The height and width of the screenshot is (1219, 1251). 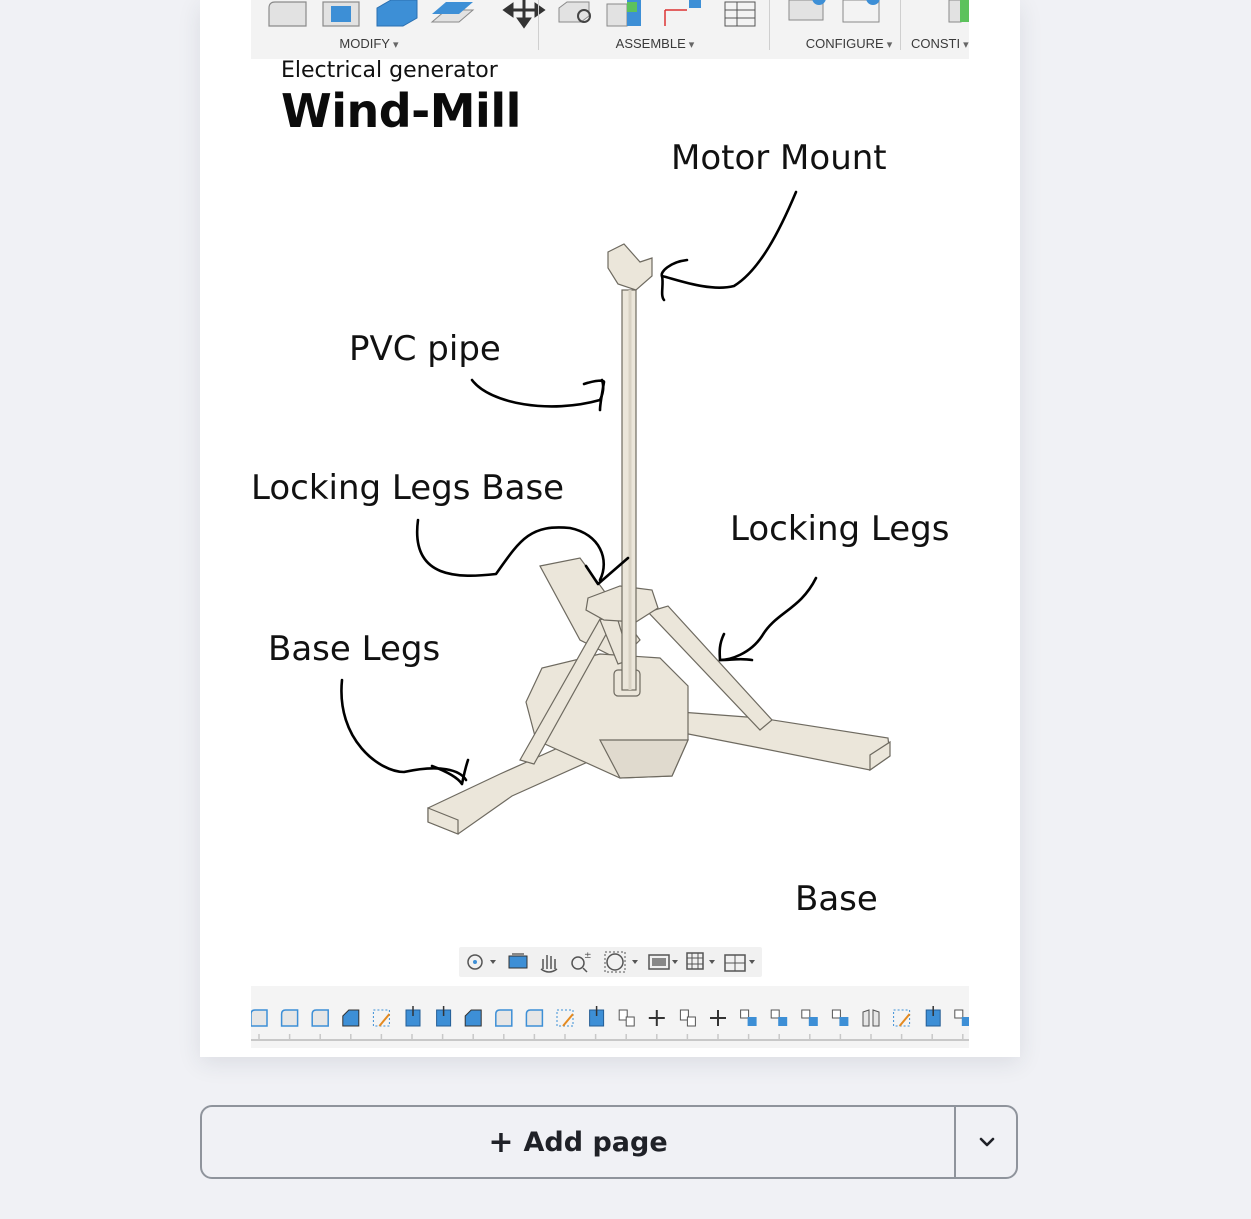 What do you see at coordinates (610, 1023) in the screenshot?
I see `timeline-features` at bounding box center [610, 1023].